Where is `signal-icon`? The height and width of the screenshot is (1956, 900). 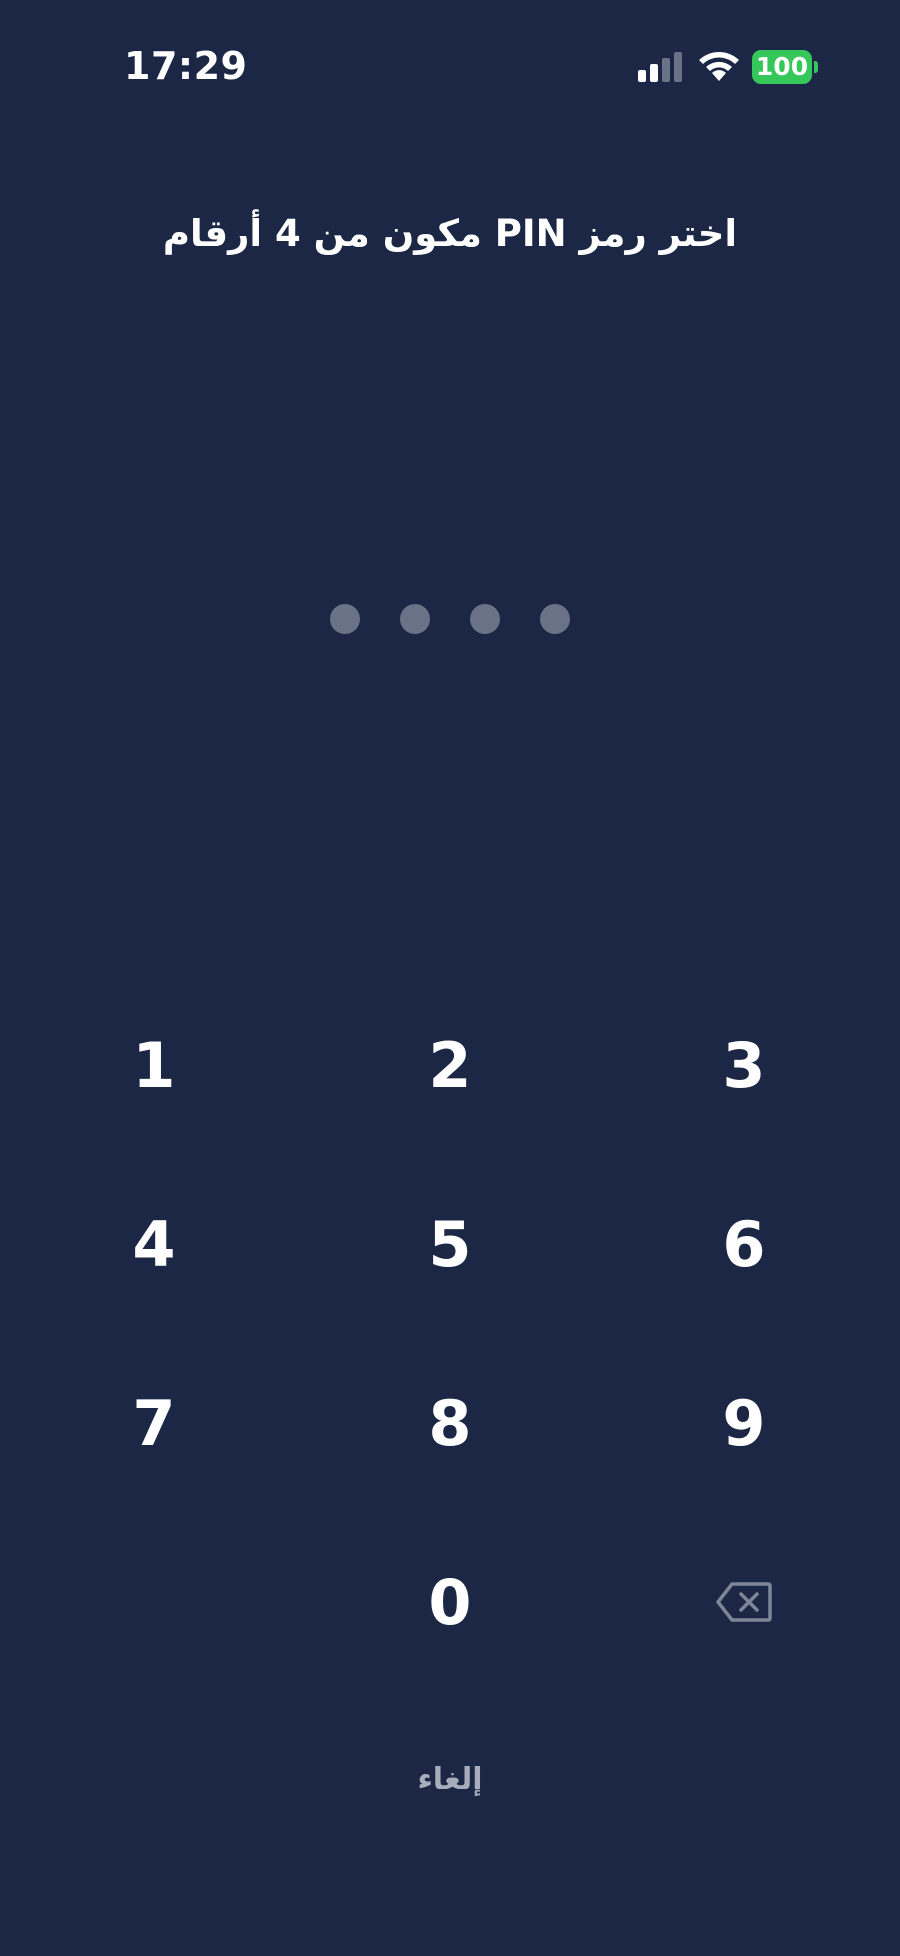
signal-icon is located at coordinates (660, 67).